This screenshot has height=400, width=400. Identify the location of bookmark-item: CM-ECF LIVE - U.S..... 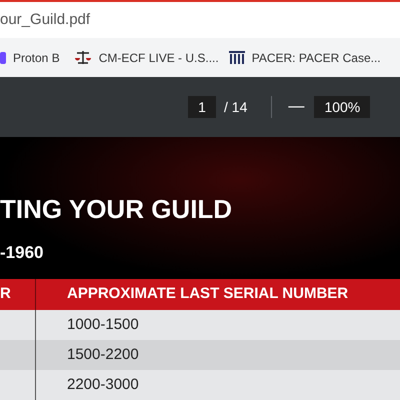
(146, 57).